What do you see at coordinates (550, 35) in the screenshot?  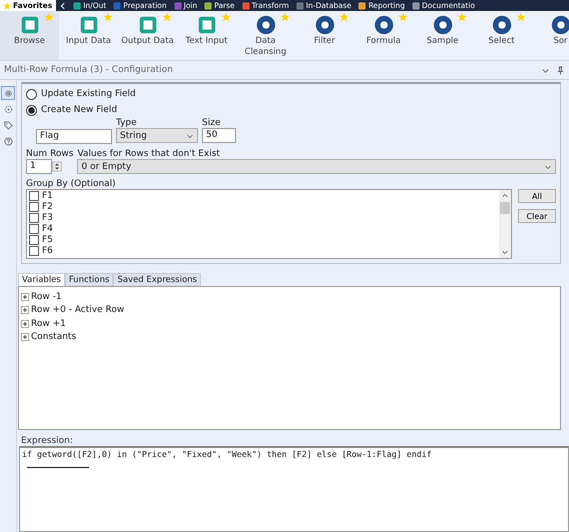 I see `tool-button: Sor` at bounding box center [550, 35].